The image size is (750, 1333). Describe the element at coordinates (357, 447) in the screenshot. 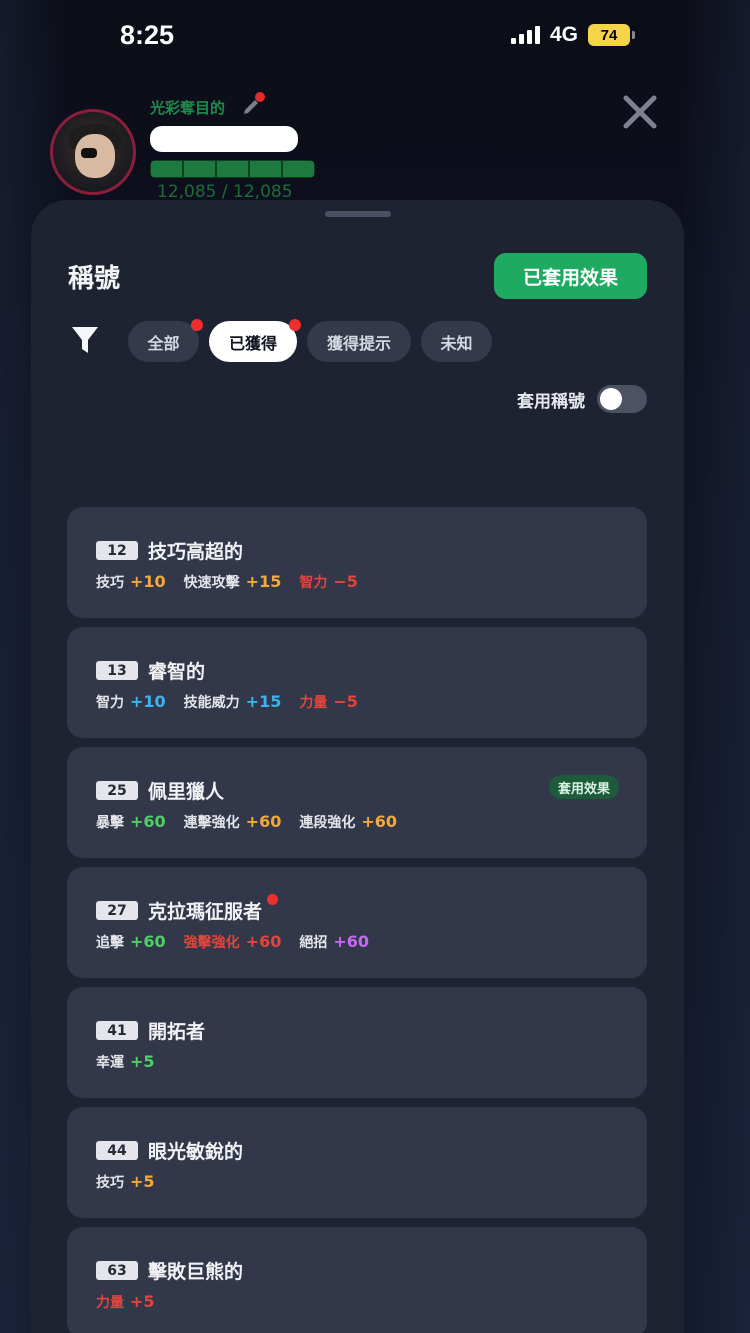

I see `list-top-fade` at that location.